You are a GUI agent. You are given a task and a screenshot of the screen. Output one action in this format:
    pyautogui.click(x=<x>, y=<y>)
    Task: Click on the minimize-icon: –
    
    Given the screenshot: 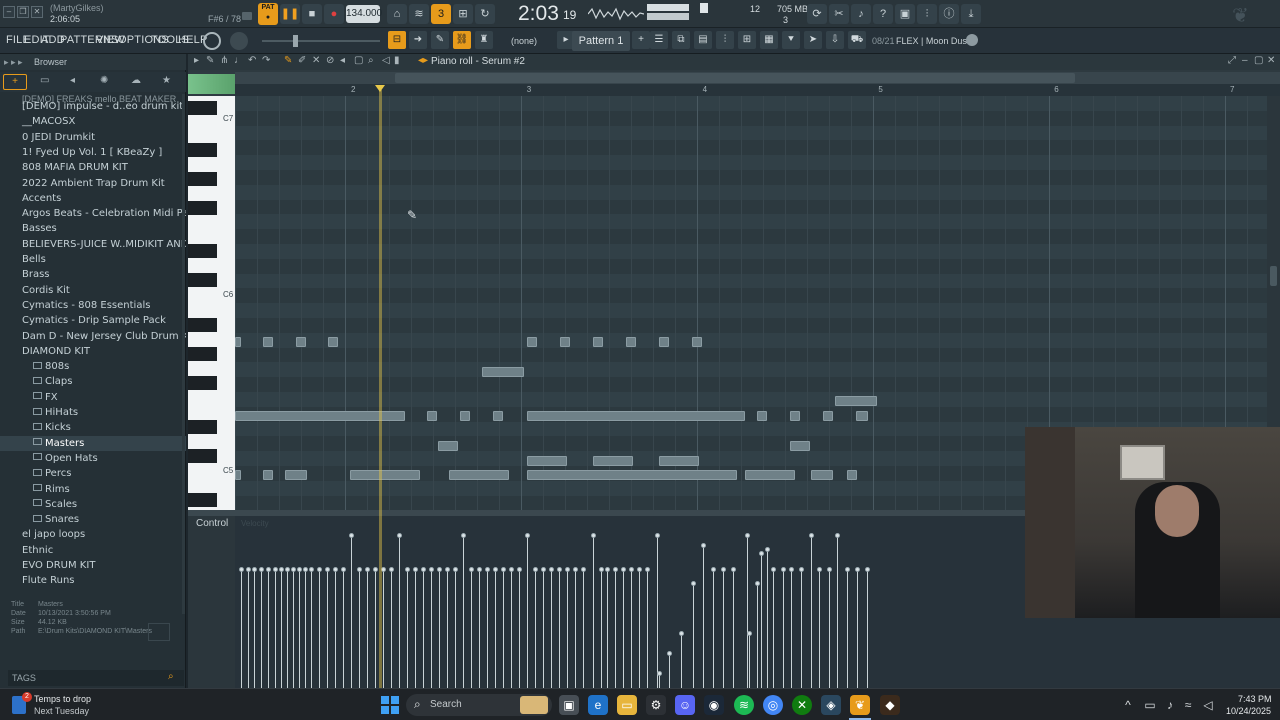 What is the action you would take?
    pyautogui.click(x=9, y=12)
    